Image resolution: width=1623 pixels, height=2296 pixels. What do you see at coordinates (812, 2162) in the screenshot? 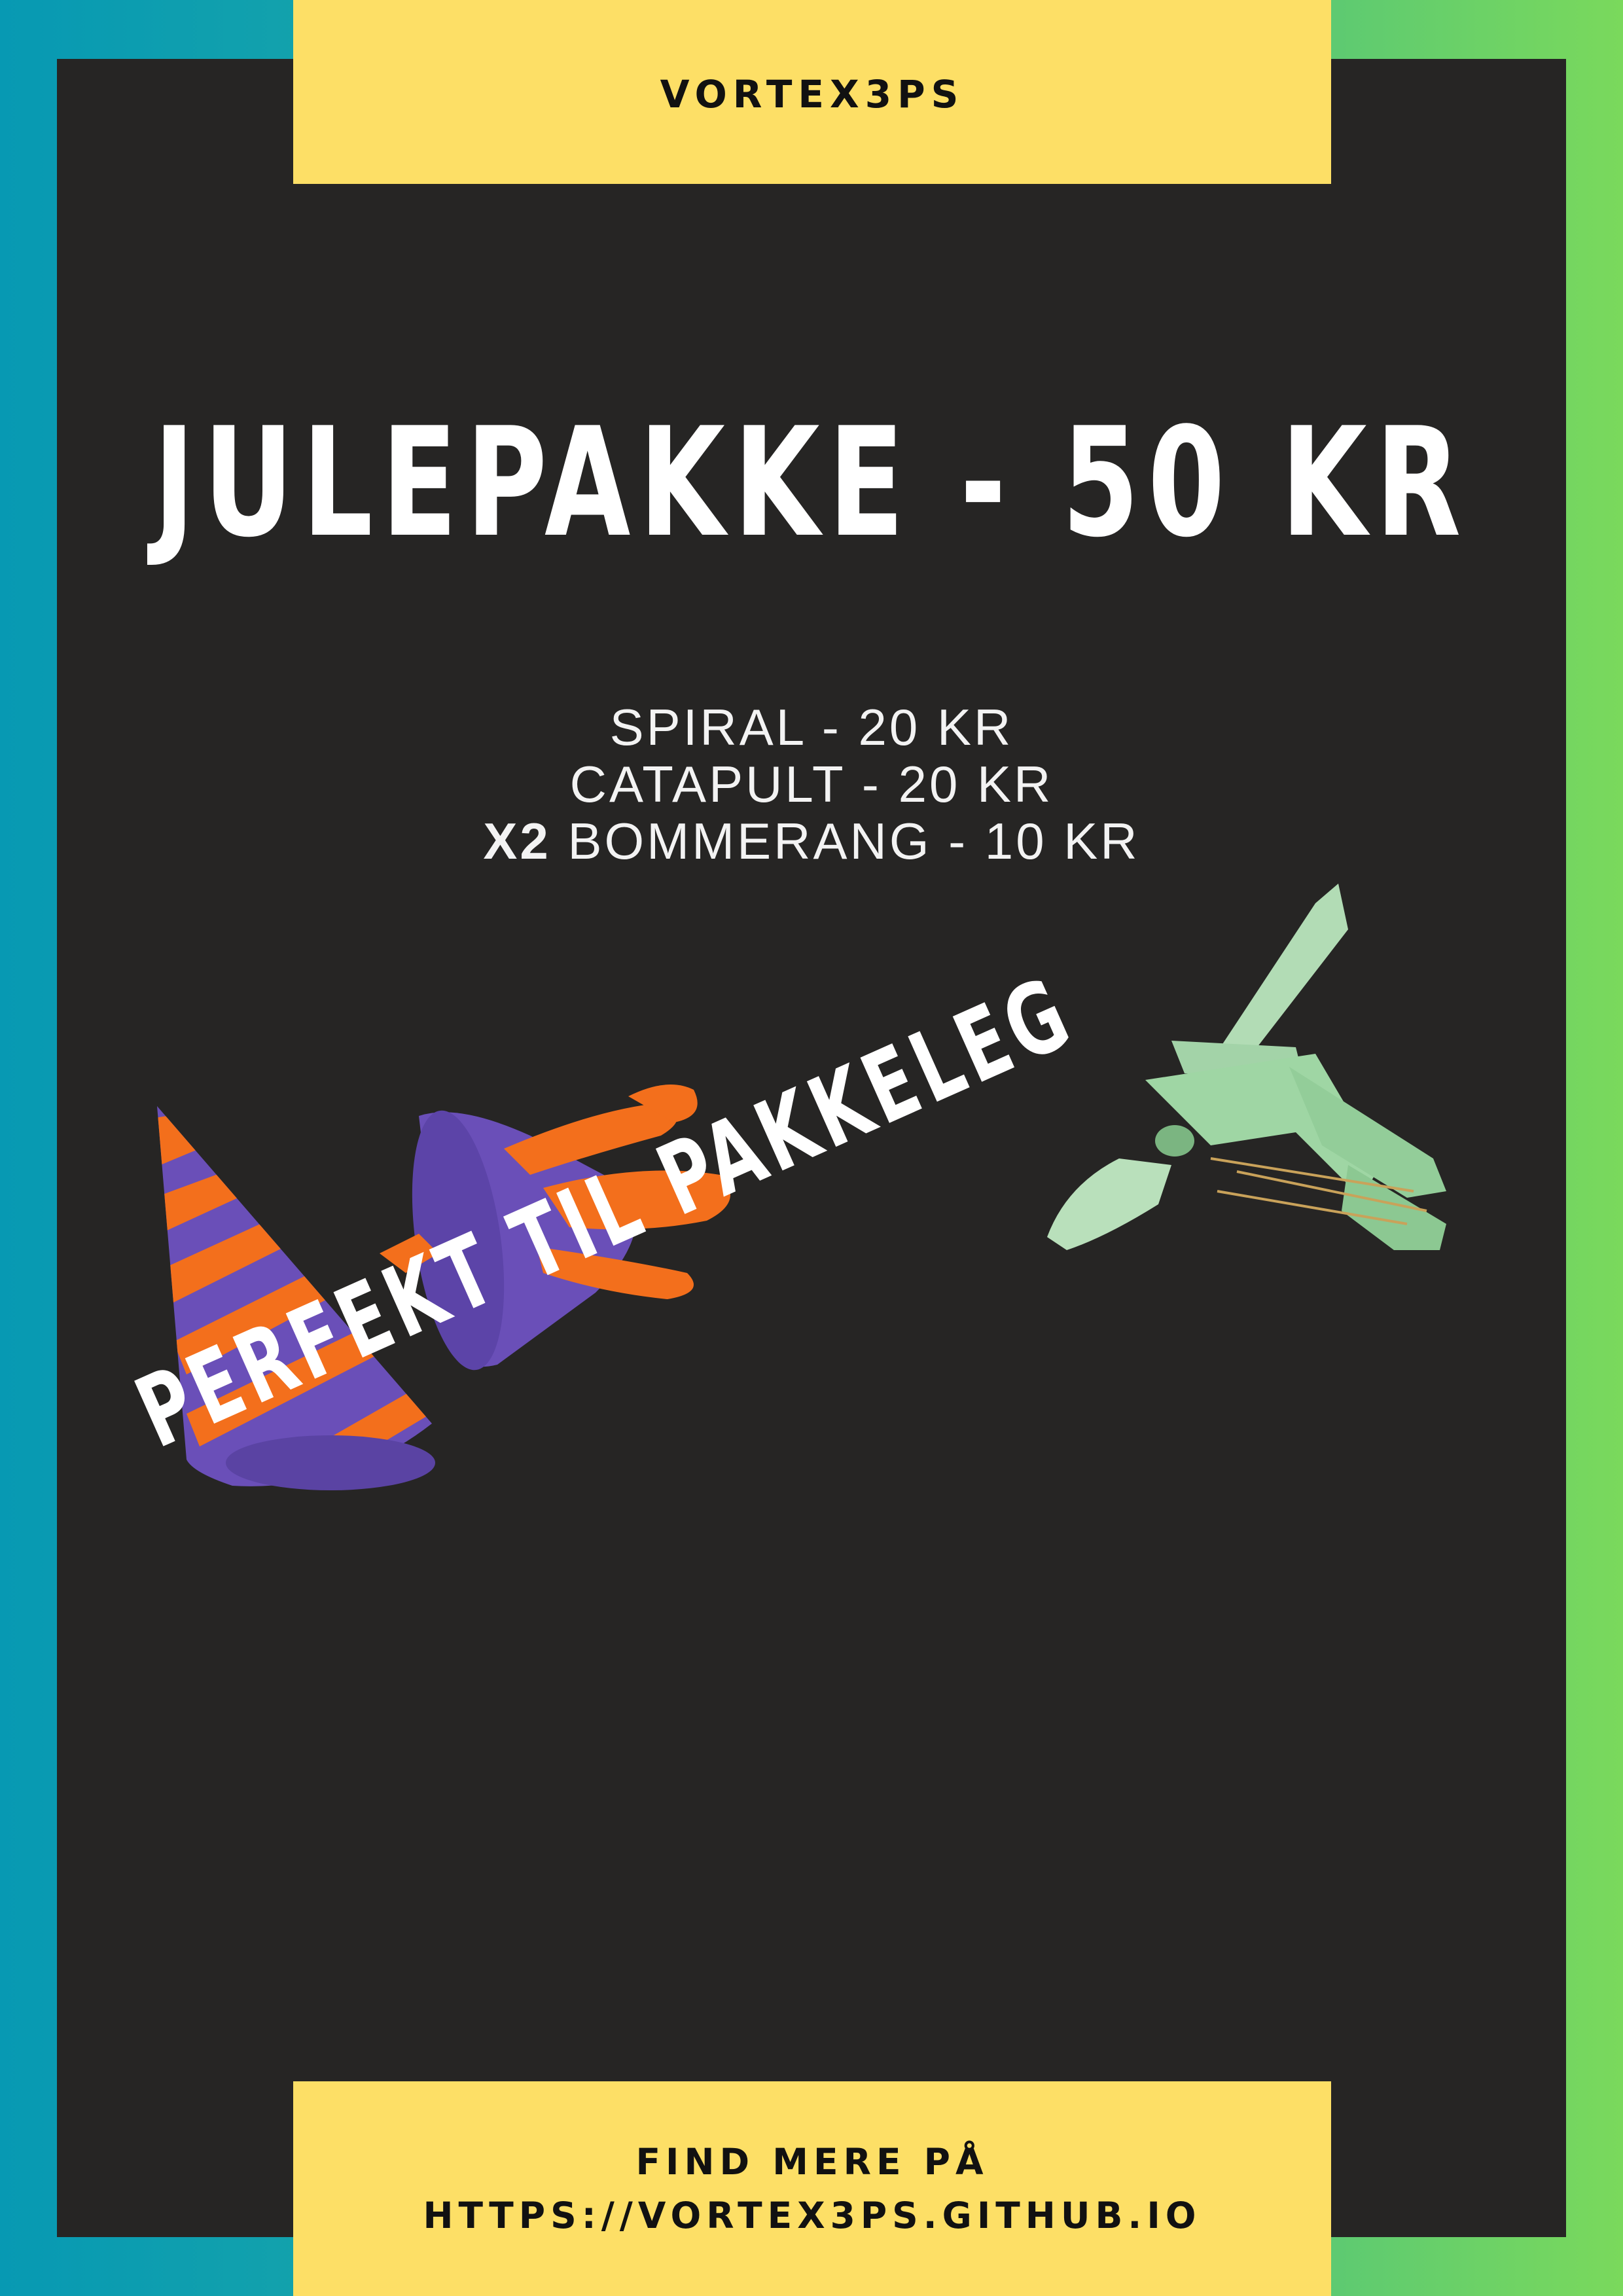
I see `footer-line1: FIND MERE PÅ` at bounding box center [812, 2162].